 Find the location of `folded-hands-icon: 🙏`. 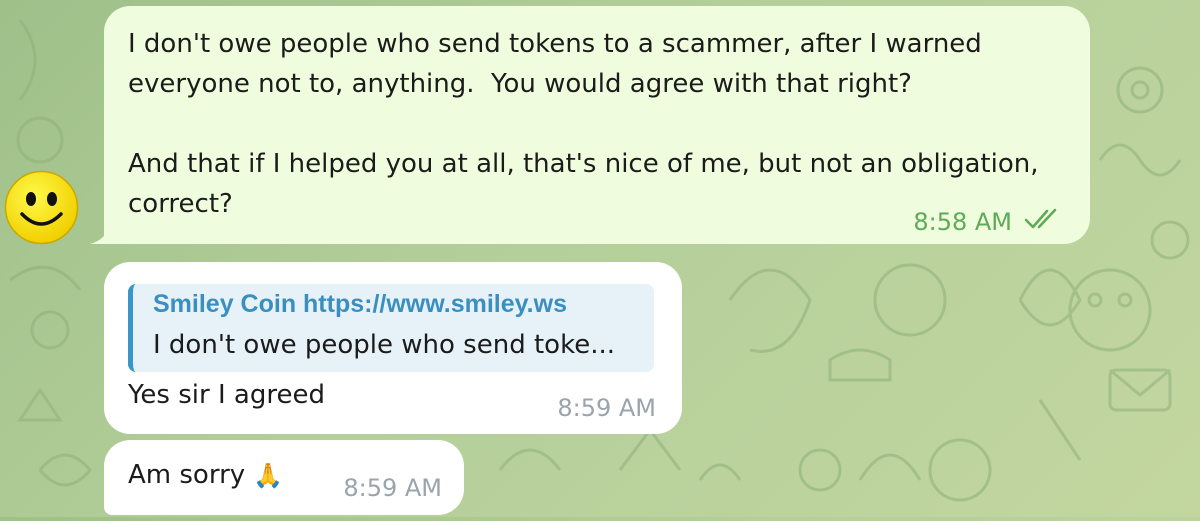

folded-hands-icon: 🙏 is located at coordinates (268, 475).